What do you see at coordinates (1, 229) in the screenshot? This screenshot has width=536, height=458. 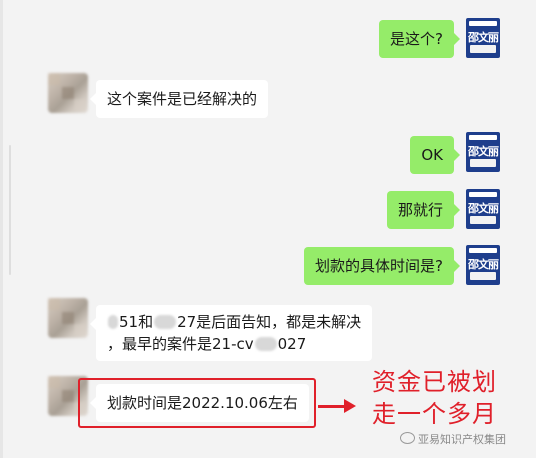 I see `window-edge` at bounding box center [1, 229].